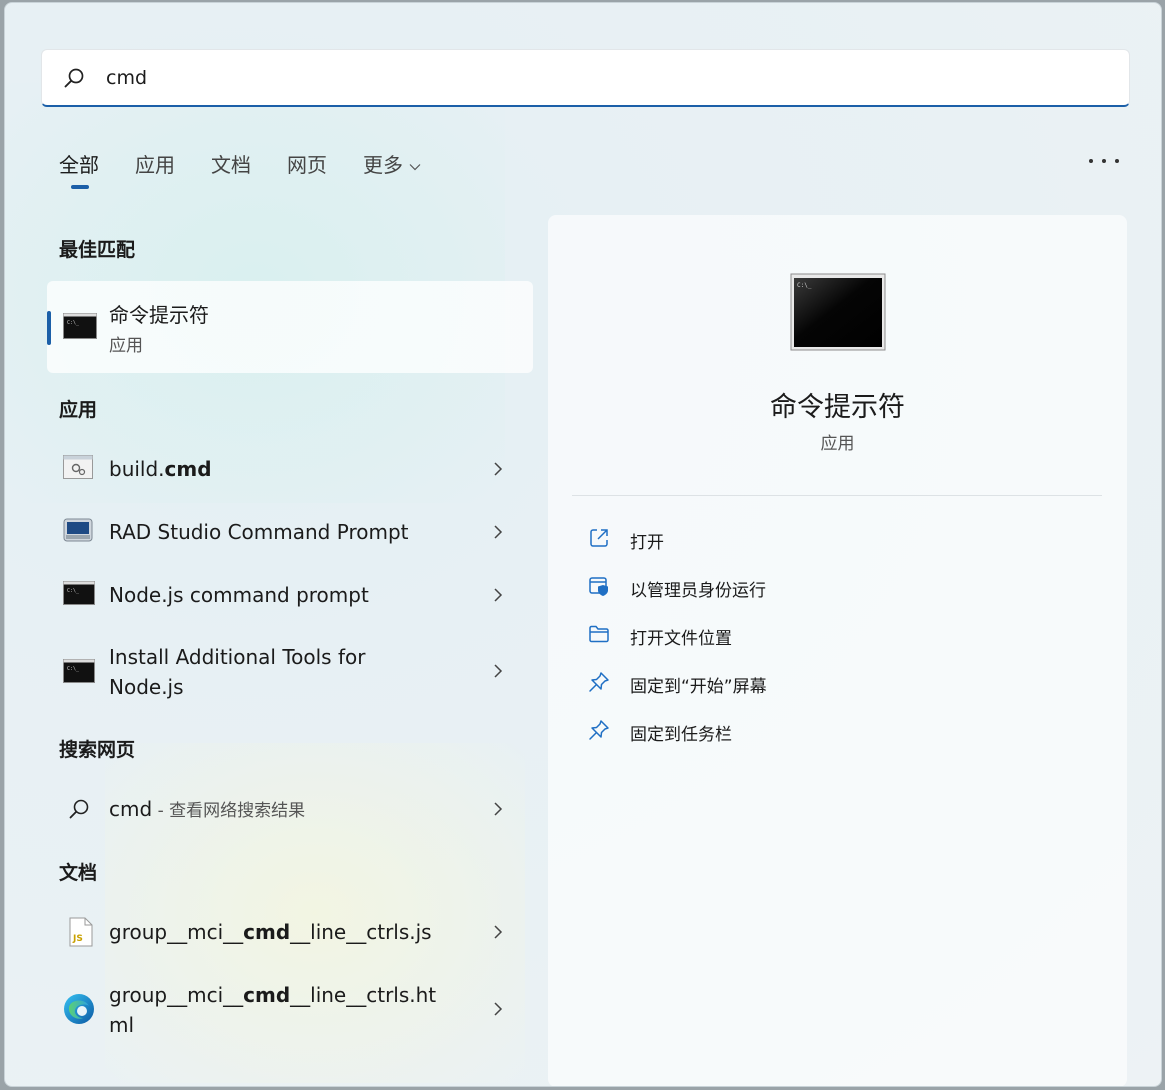 The height and width of the screenshot is (1090, 1165). I want to click on search-box, so click(585, 78).